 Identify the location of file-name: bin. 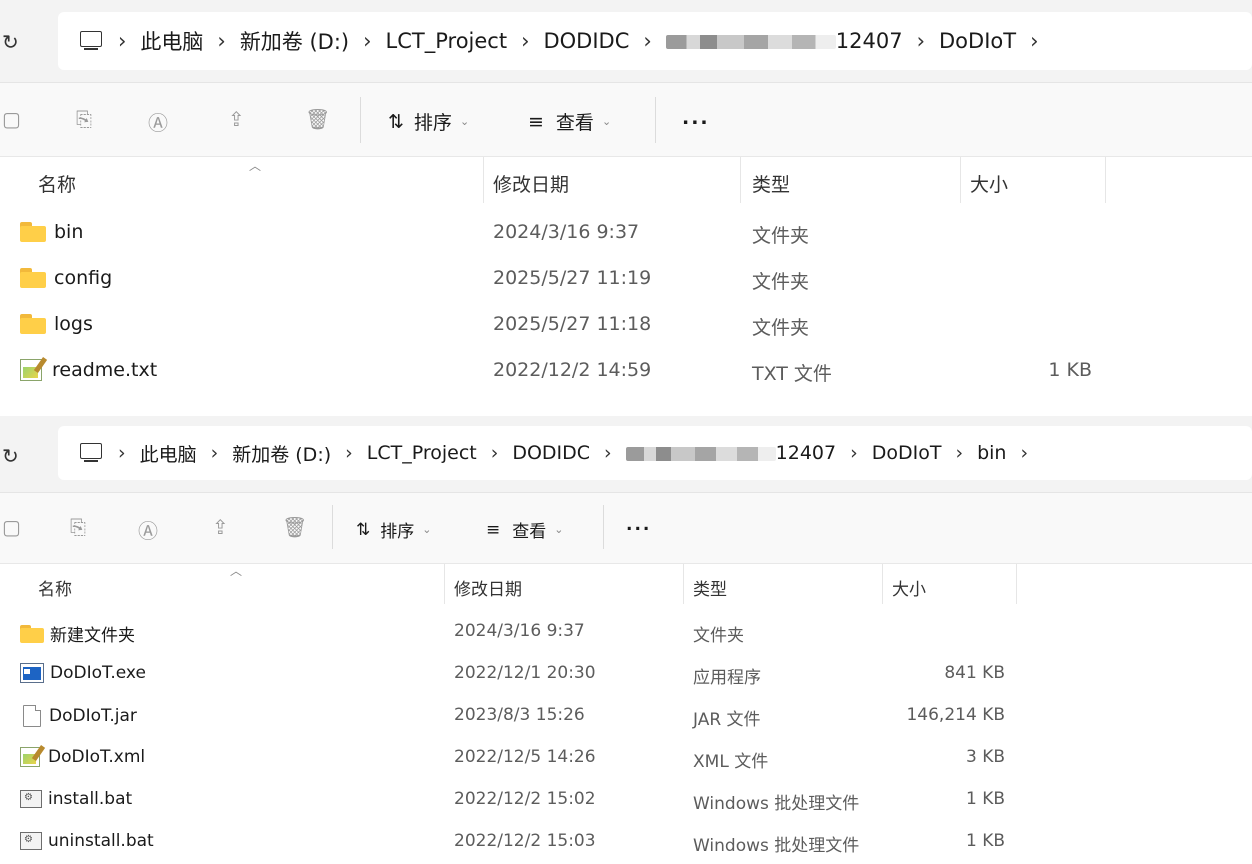
(69, 232).